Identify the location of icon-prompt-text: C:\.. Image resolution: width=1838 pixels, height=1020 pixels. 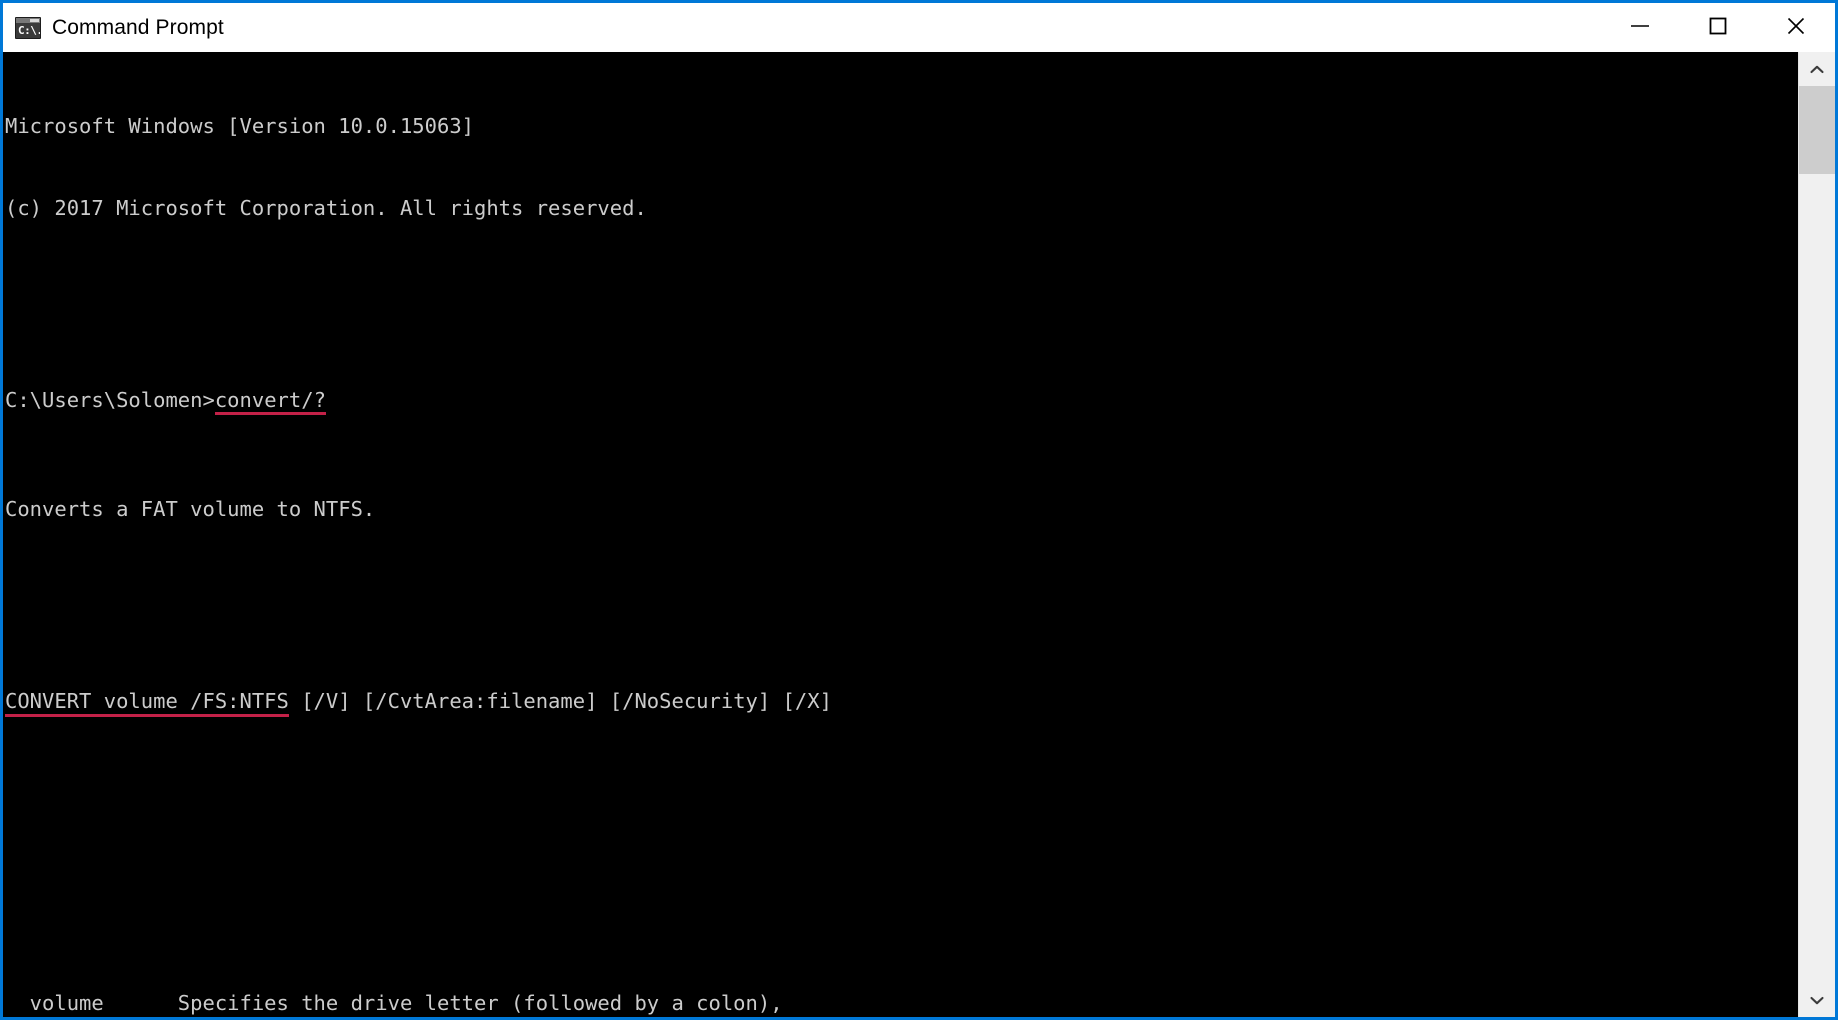
(29, 30).